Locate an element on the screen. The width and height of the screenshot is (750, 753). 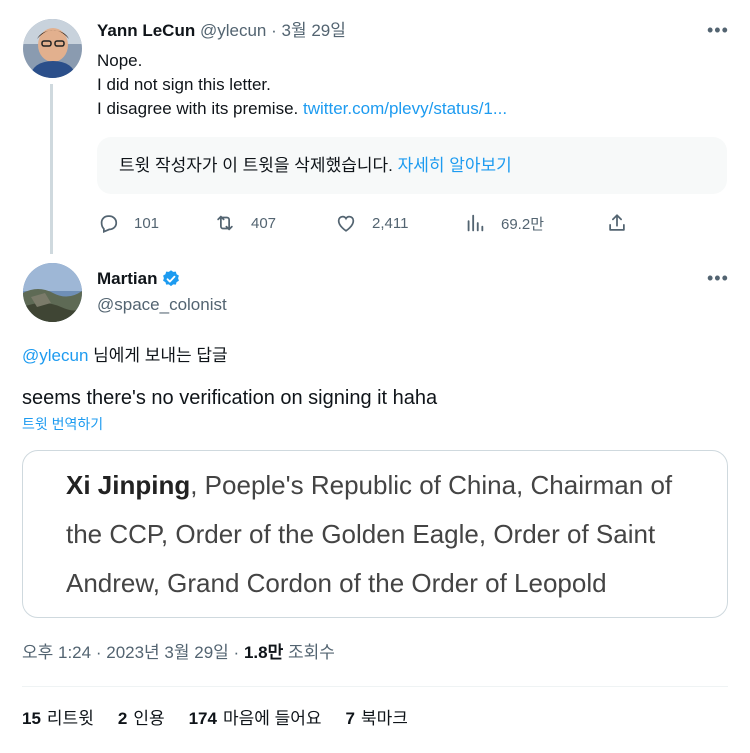
thread-connector-line is located at coordinates (51, 169).